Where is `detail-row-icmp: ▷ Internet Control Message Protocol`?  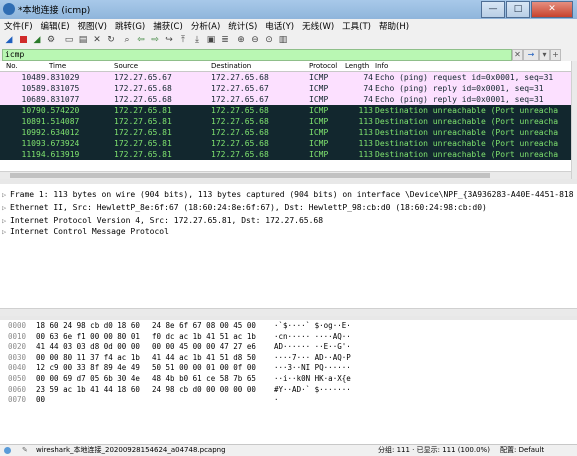
detail-row-icmp: ▷ Internet Control Message Protocol is located at coordinates (289, 231).